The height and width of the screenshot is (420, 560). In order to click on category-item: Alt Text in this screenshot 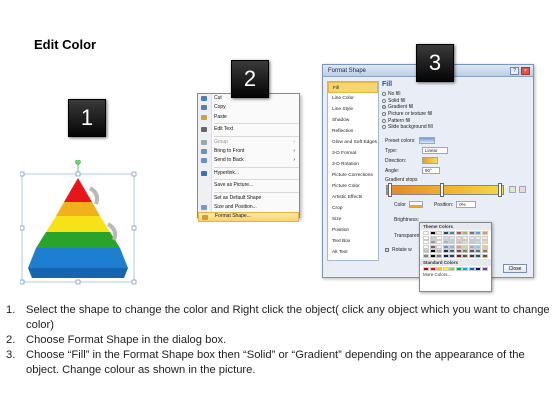, I will do `click(353, 252)`.